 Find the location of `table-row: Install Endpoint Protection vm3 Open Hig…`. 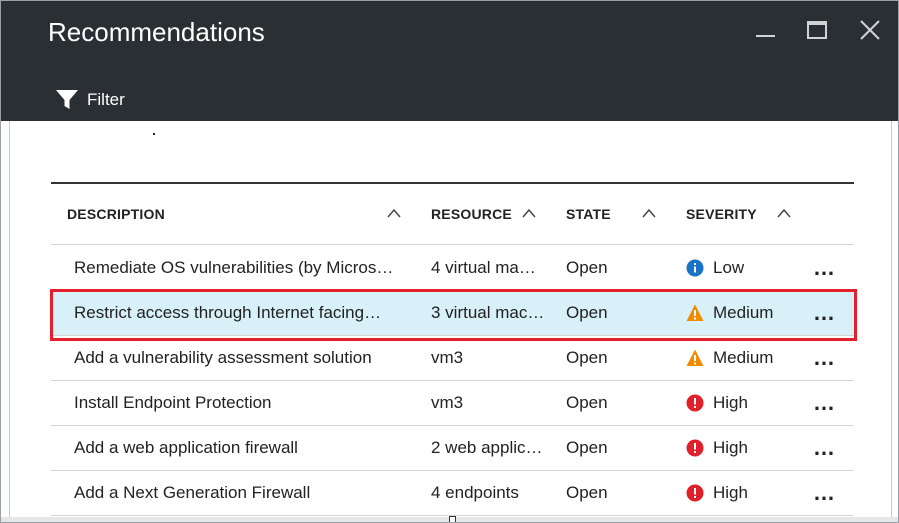

table-row: Install Endpoint Protection vm3 Open Hig… is located at coordinates (452, 403).